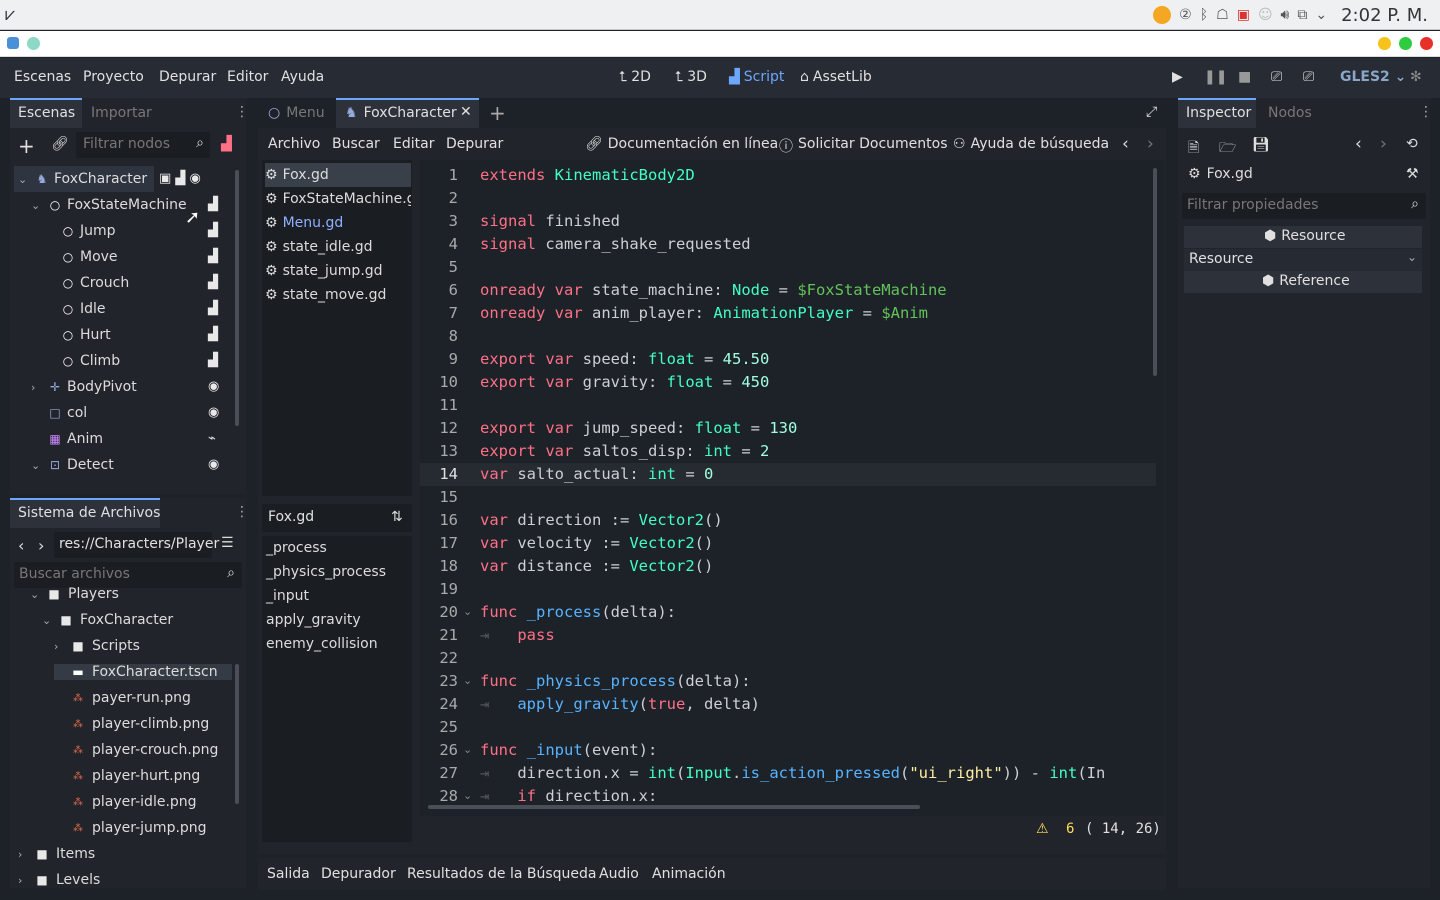 The height and width of the screenshot is (900, 1440). Describe the element at coordinates (322, 644) in the screenshot. I see `method-item: enemy_collision` at that location.